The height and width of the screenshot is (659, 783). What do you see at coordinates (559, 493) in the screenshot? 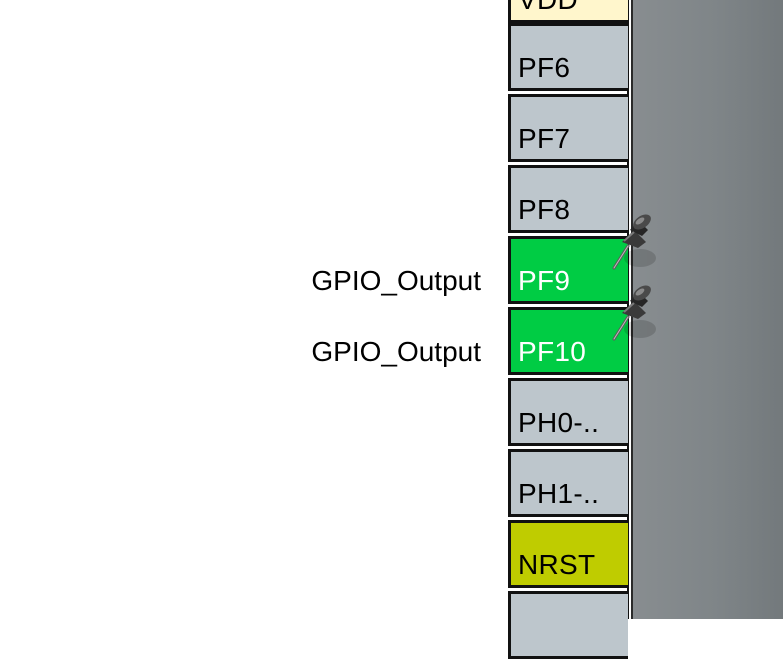
I see `pin-label: PH1-..` at bounding box center [559, 493].